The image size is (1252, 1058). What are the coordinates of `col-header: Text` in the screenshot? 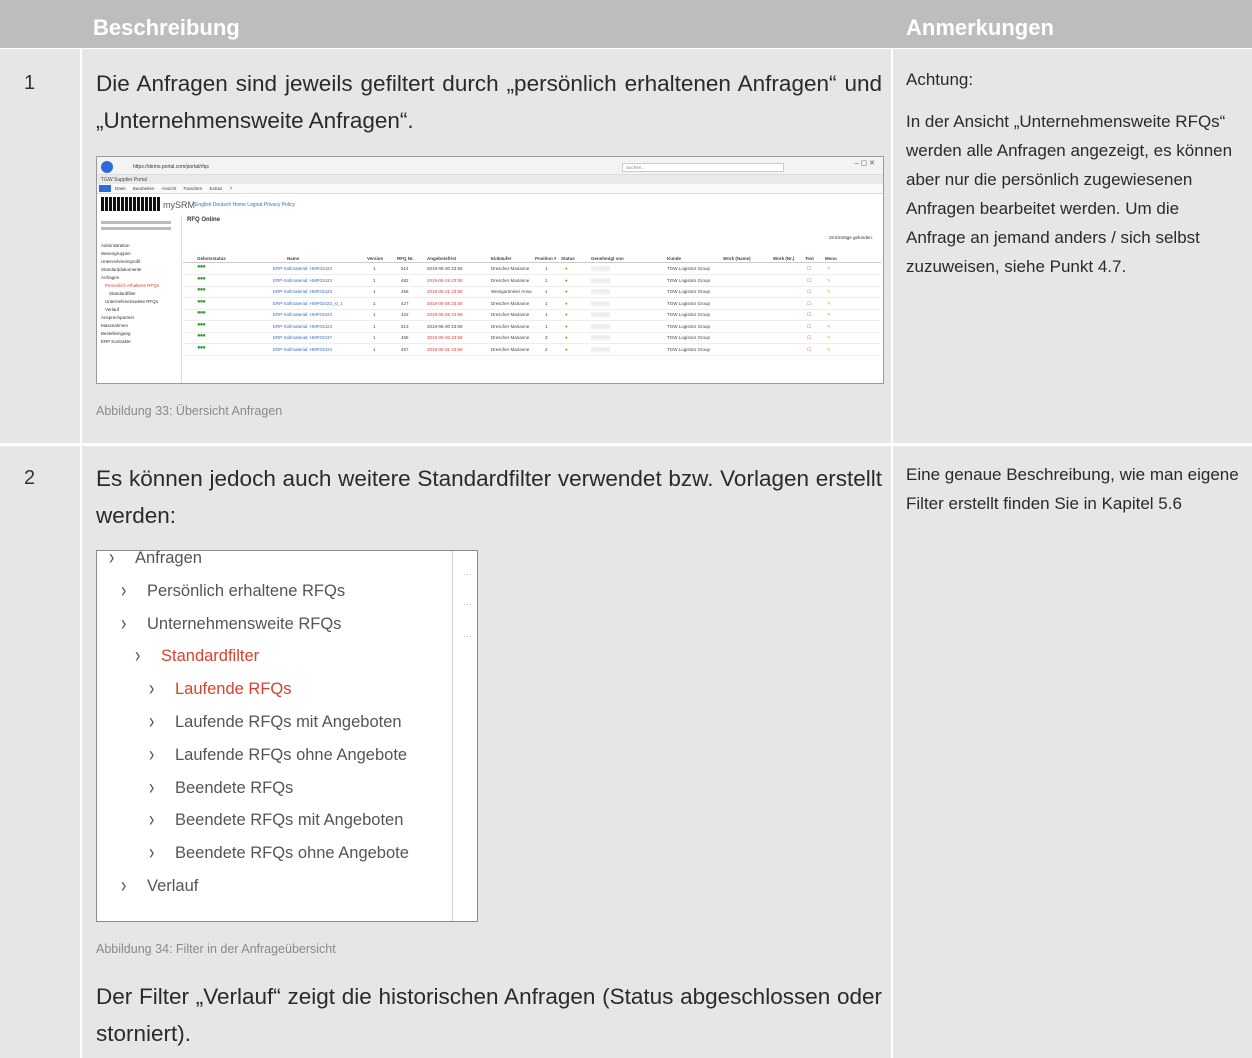 It's located at (809, 258).